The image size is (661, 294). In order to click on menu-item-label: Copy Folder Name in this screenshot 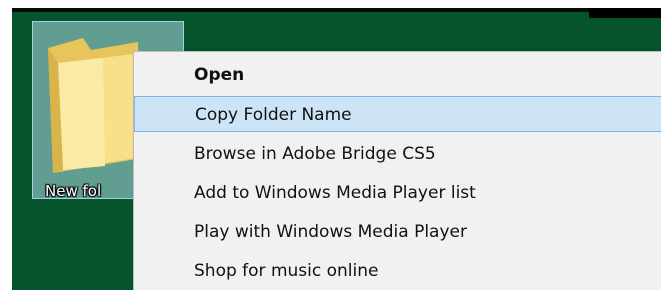, I will do `click(273, 115)`.